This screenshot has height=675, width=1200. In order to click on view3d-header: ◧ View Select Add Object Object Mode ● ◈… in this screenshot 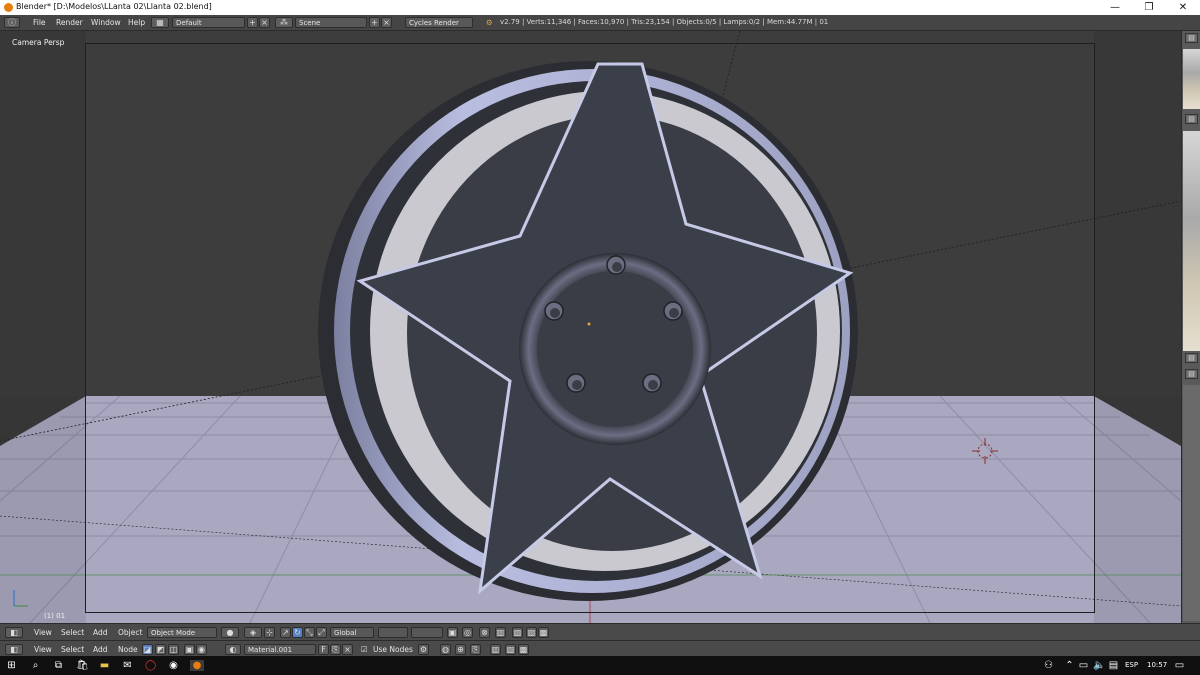, I will do `click(600, 632)`.